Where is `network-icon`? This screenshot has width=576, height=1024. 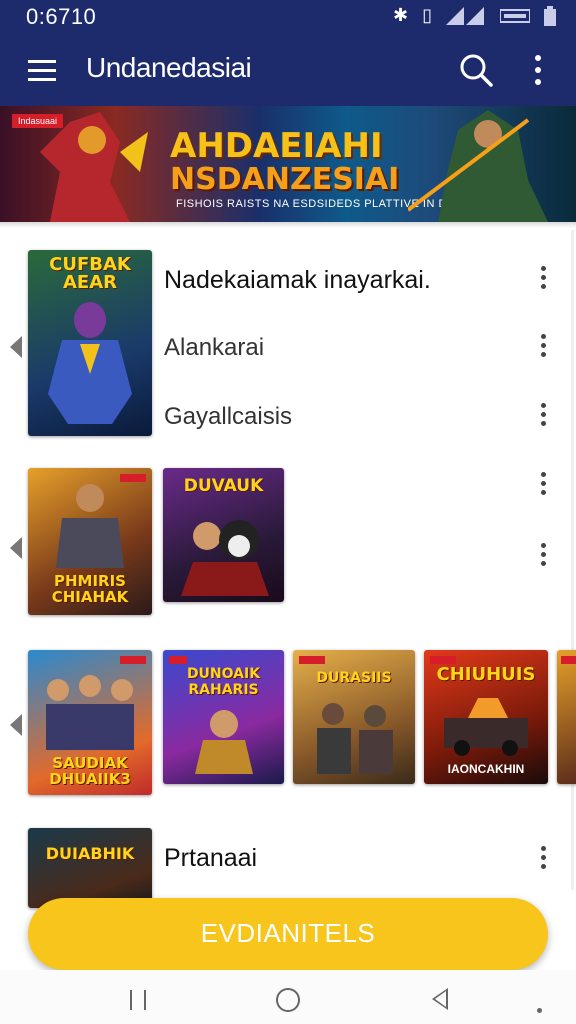 network-icon is located at coordinates (515, 15).